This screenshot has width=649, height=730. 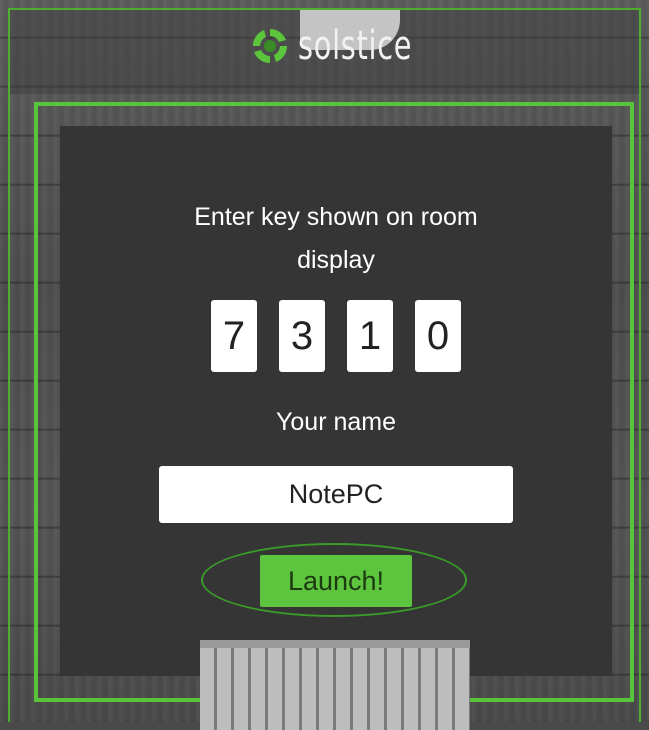 I want to click on key-digit-1: 7, so click(x=234, y=336).